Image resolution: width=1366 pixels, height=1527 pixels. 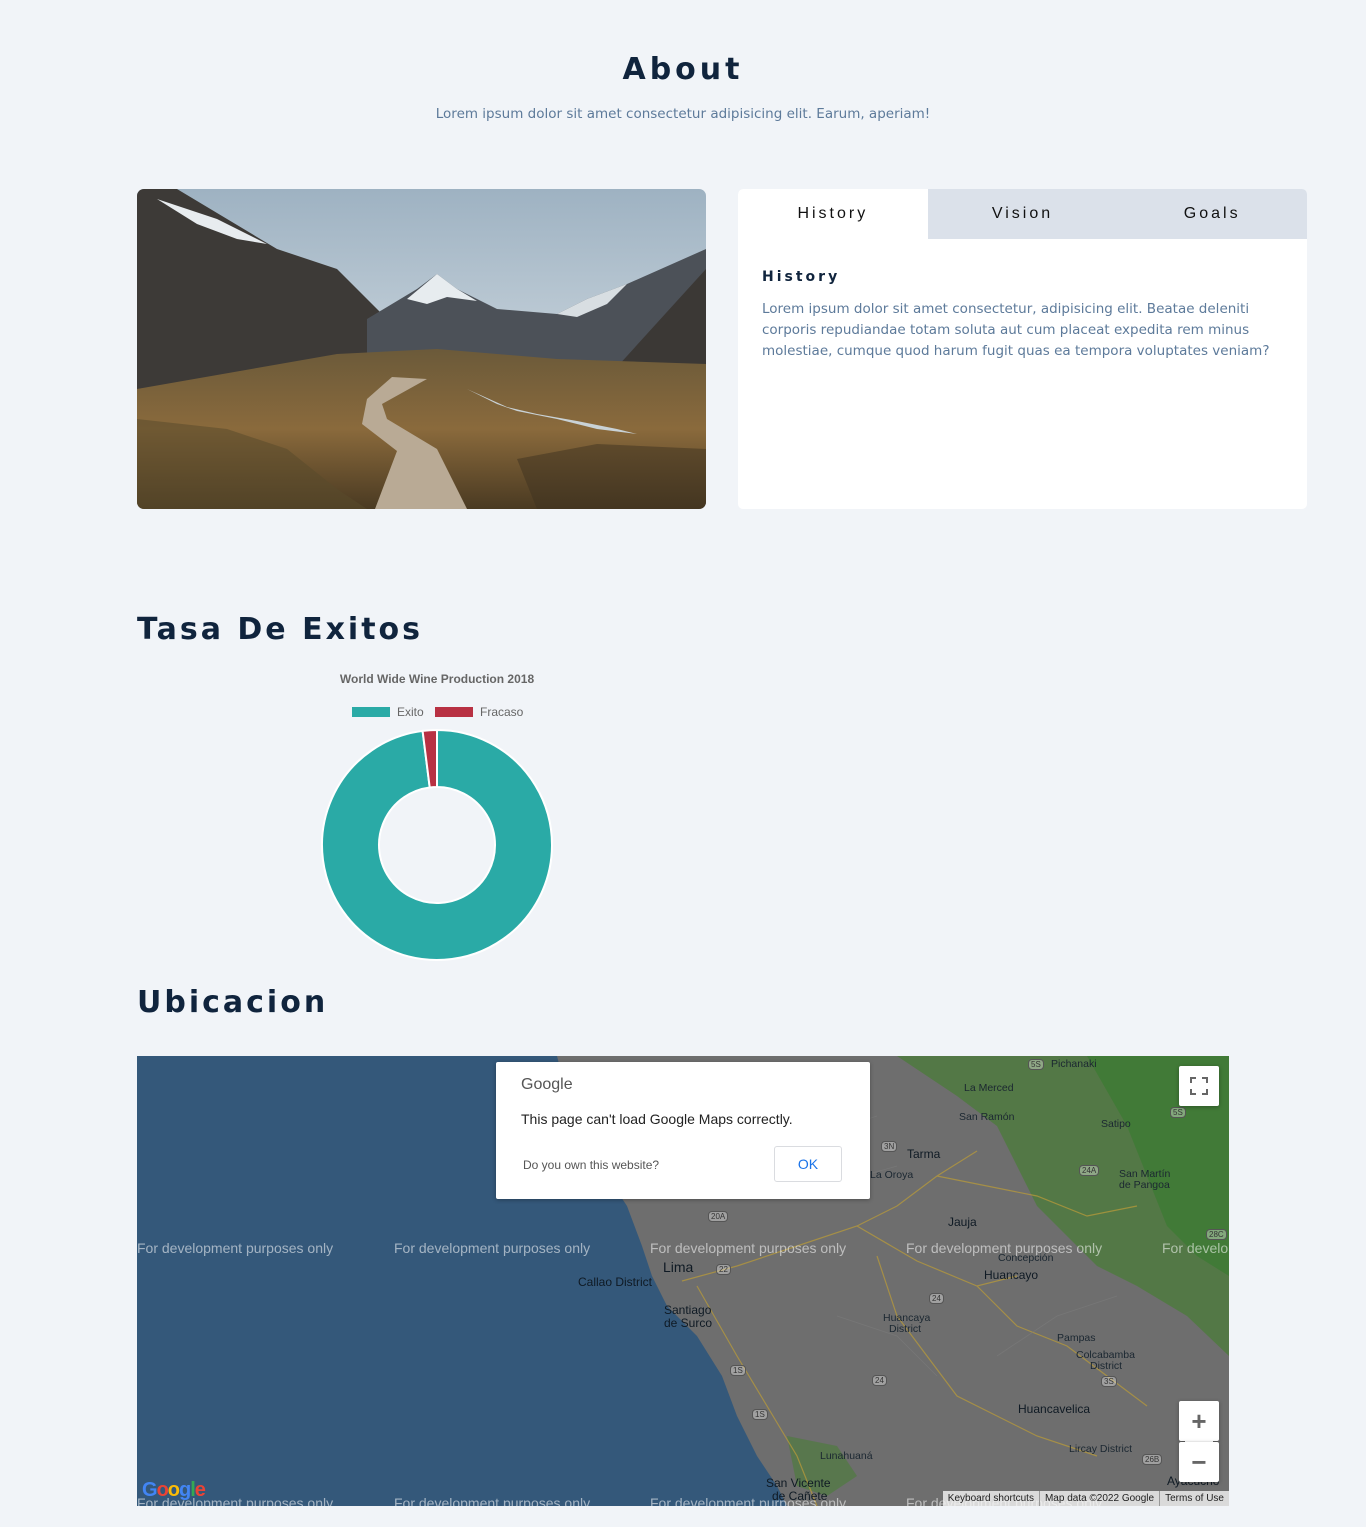 What do you see at coordinates (591, 1165) in the screenshot?
I see `map-error-question: Do you own this website?` at bounding box center [591, 1165].